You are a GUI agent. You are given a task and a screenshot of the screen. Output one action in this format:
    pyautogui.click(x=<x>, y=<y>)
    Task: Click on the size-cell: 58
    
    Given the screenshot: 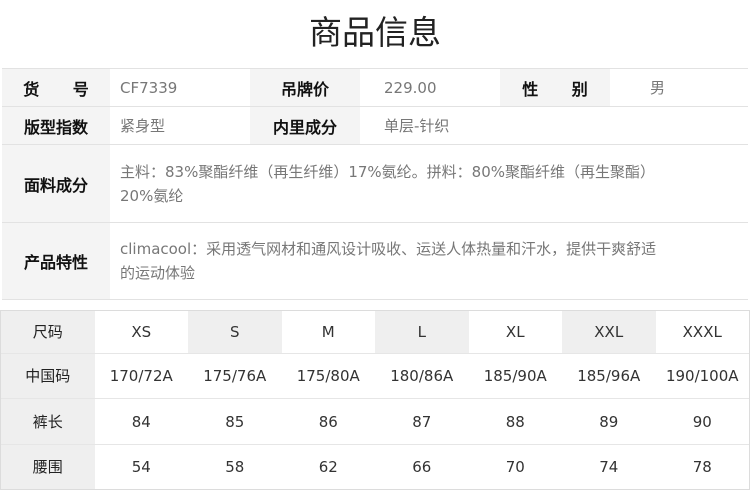 What is the action you would take?
    pyautogui.click(x=235, y=466)
    